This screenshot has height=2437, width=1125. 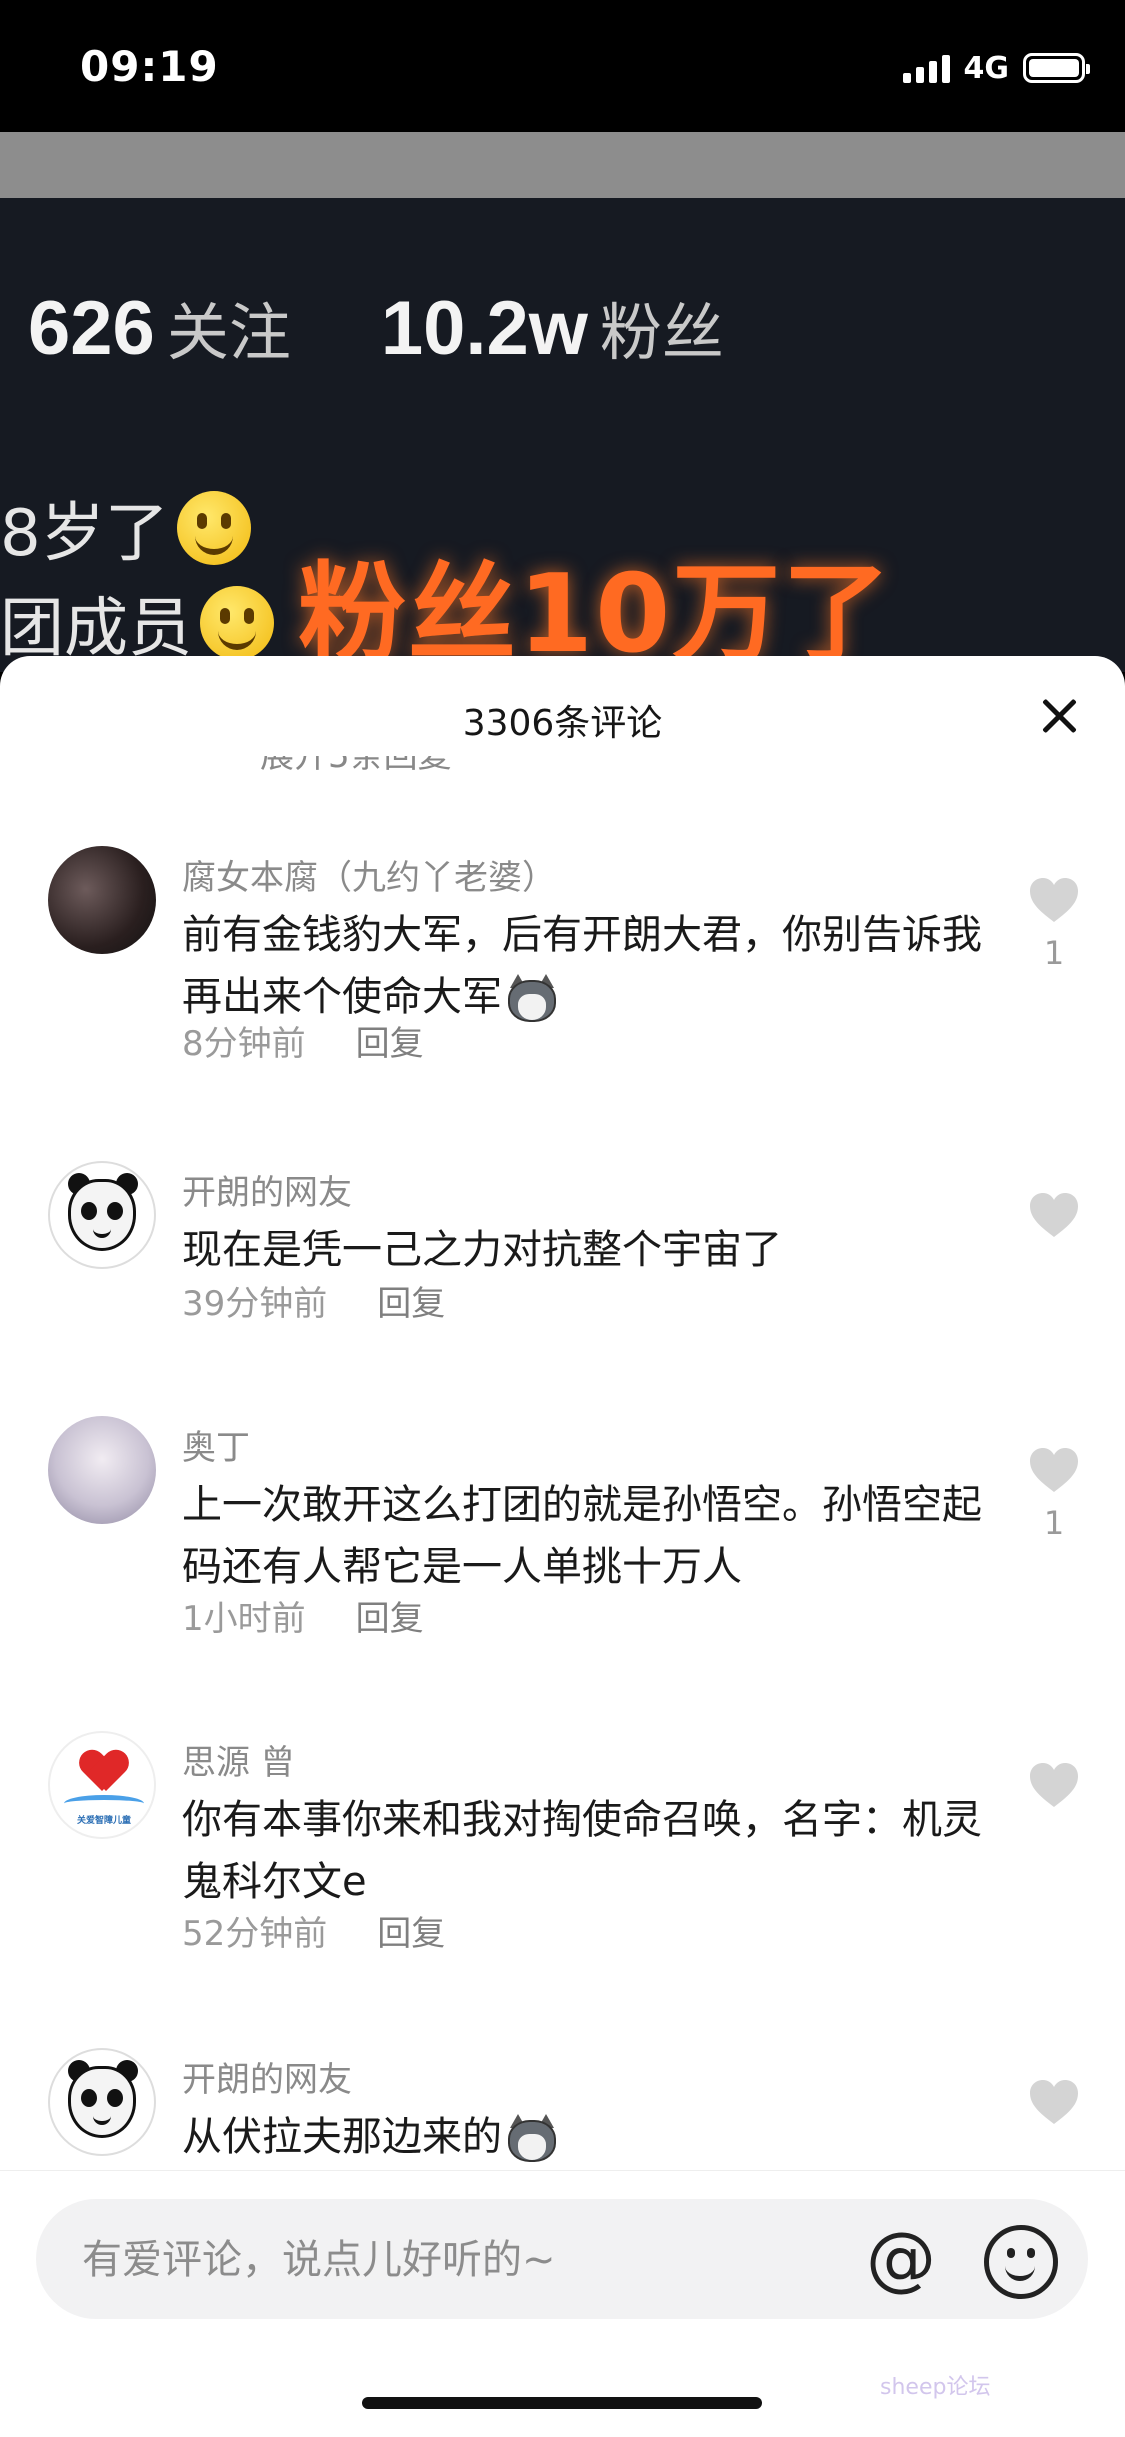 I want to click on video-top-strip, so click(x=562, y=165).